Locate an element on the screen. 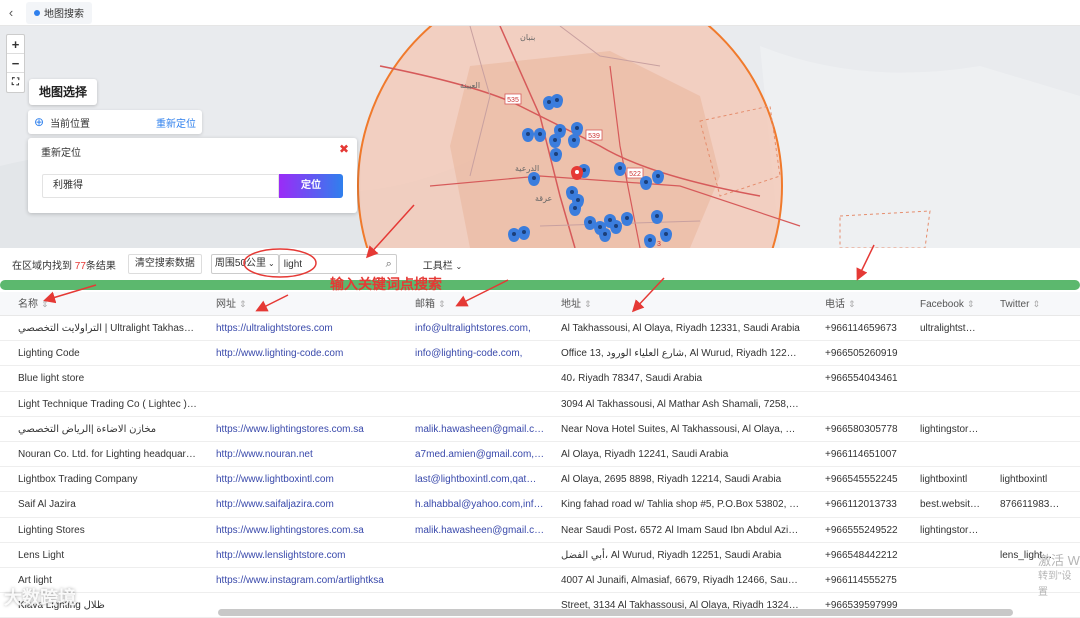 This screenshot has width=1080, height=618. map-markers-layer is located at coordinates (590, 171).